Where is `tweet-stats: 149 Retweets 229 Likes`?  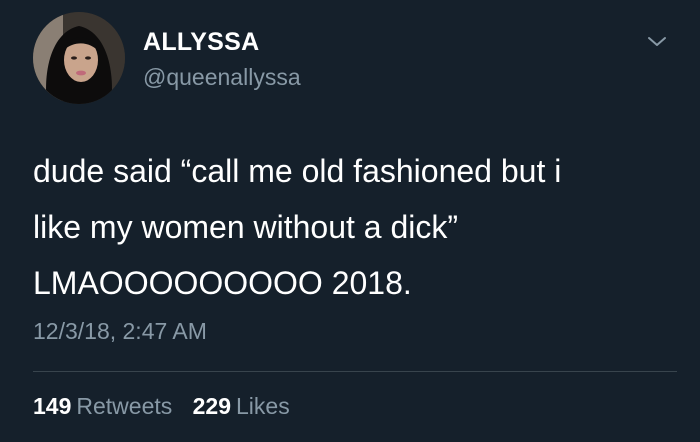 tweet-stats: 149 Retweets 229 Likes is located at coordinates (168, 406).